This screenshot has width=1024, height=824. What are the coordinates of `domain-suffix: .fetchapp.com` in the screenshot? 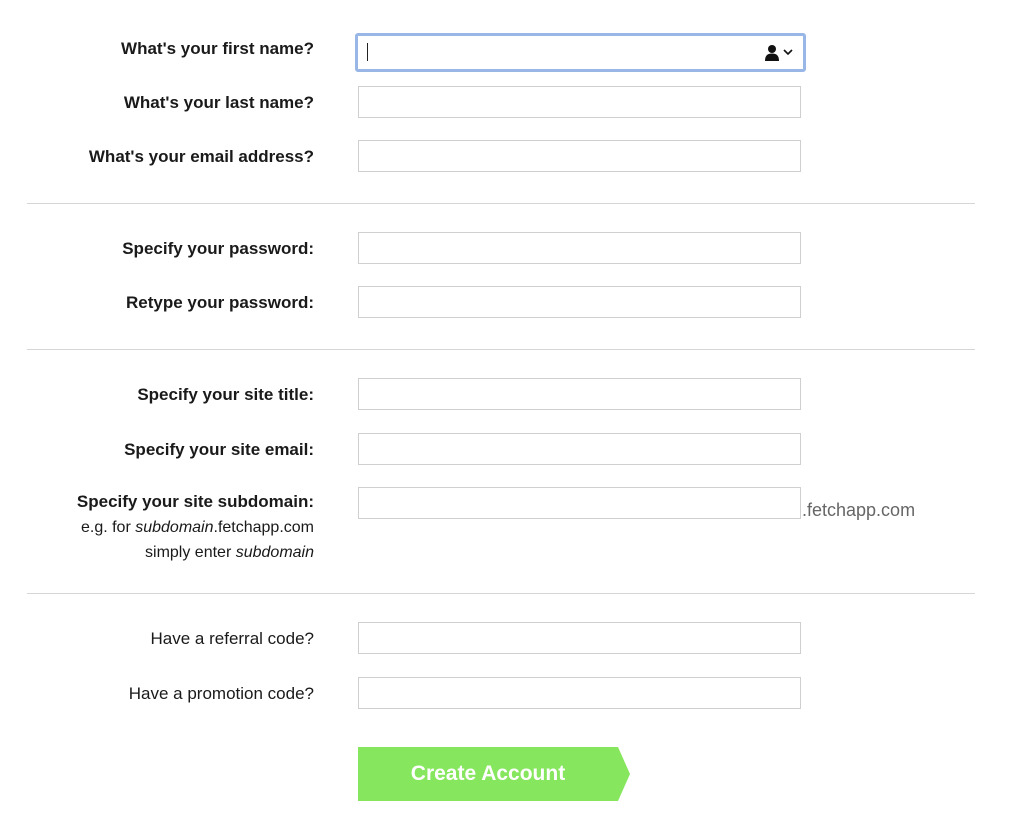 It's located at (859, 510).